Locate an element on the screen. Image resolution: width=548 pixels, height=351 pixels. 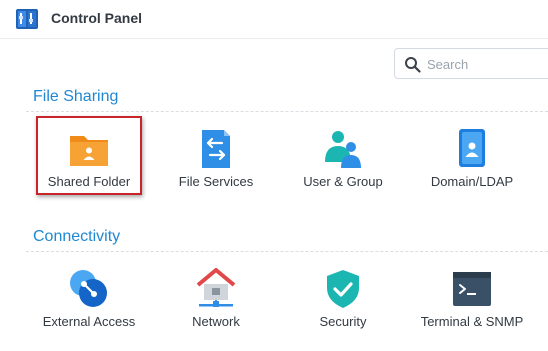
item-file-services: File Services is located at coordinates (216, 156).